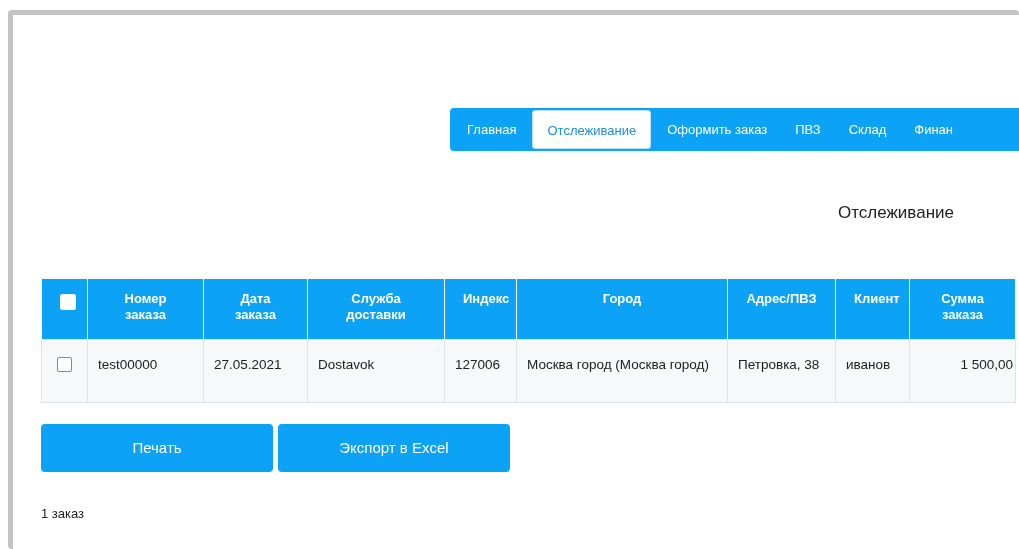  Describe the element at coordinates (962, 370) in the screenshot. I see `table-cell: 1 500,00` at that location.